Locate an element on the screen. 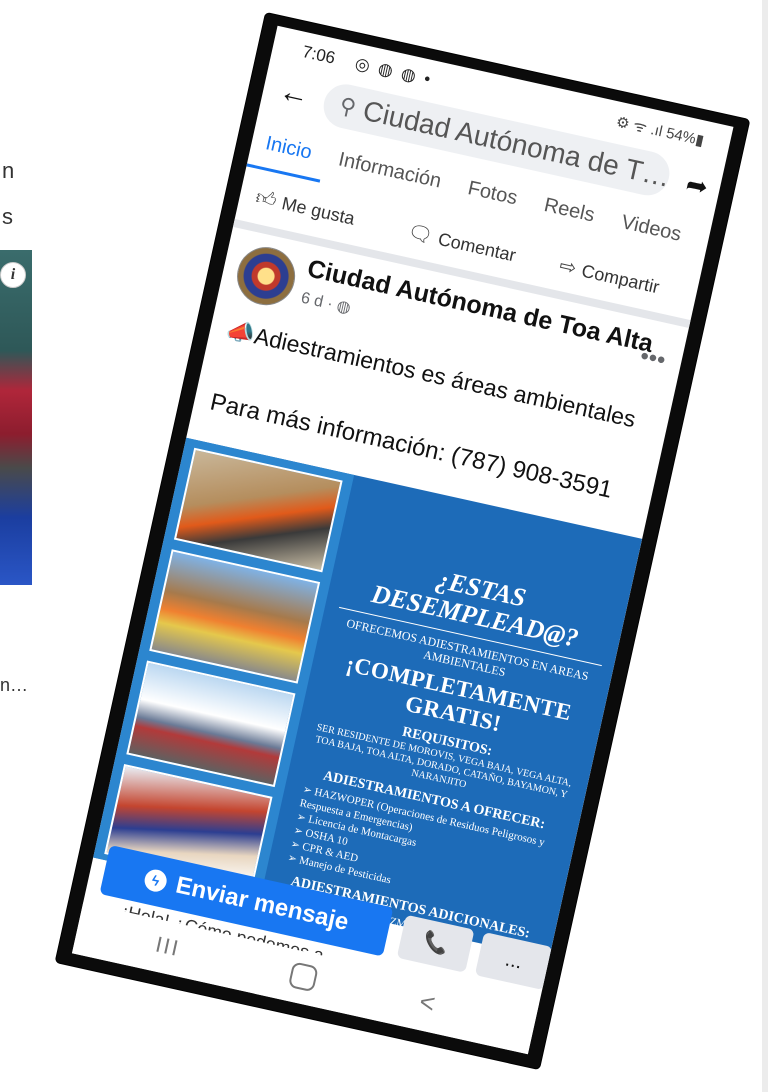  thumbs-up-icon: 👍︎ is located at coordinates (266, 199).